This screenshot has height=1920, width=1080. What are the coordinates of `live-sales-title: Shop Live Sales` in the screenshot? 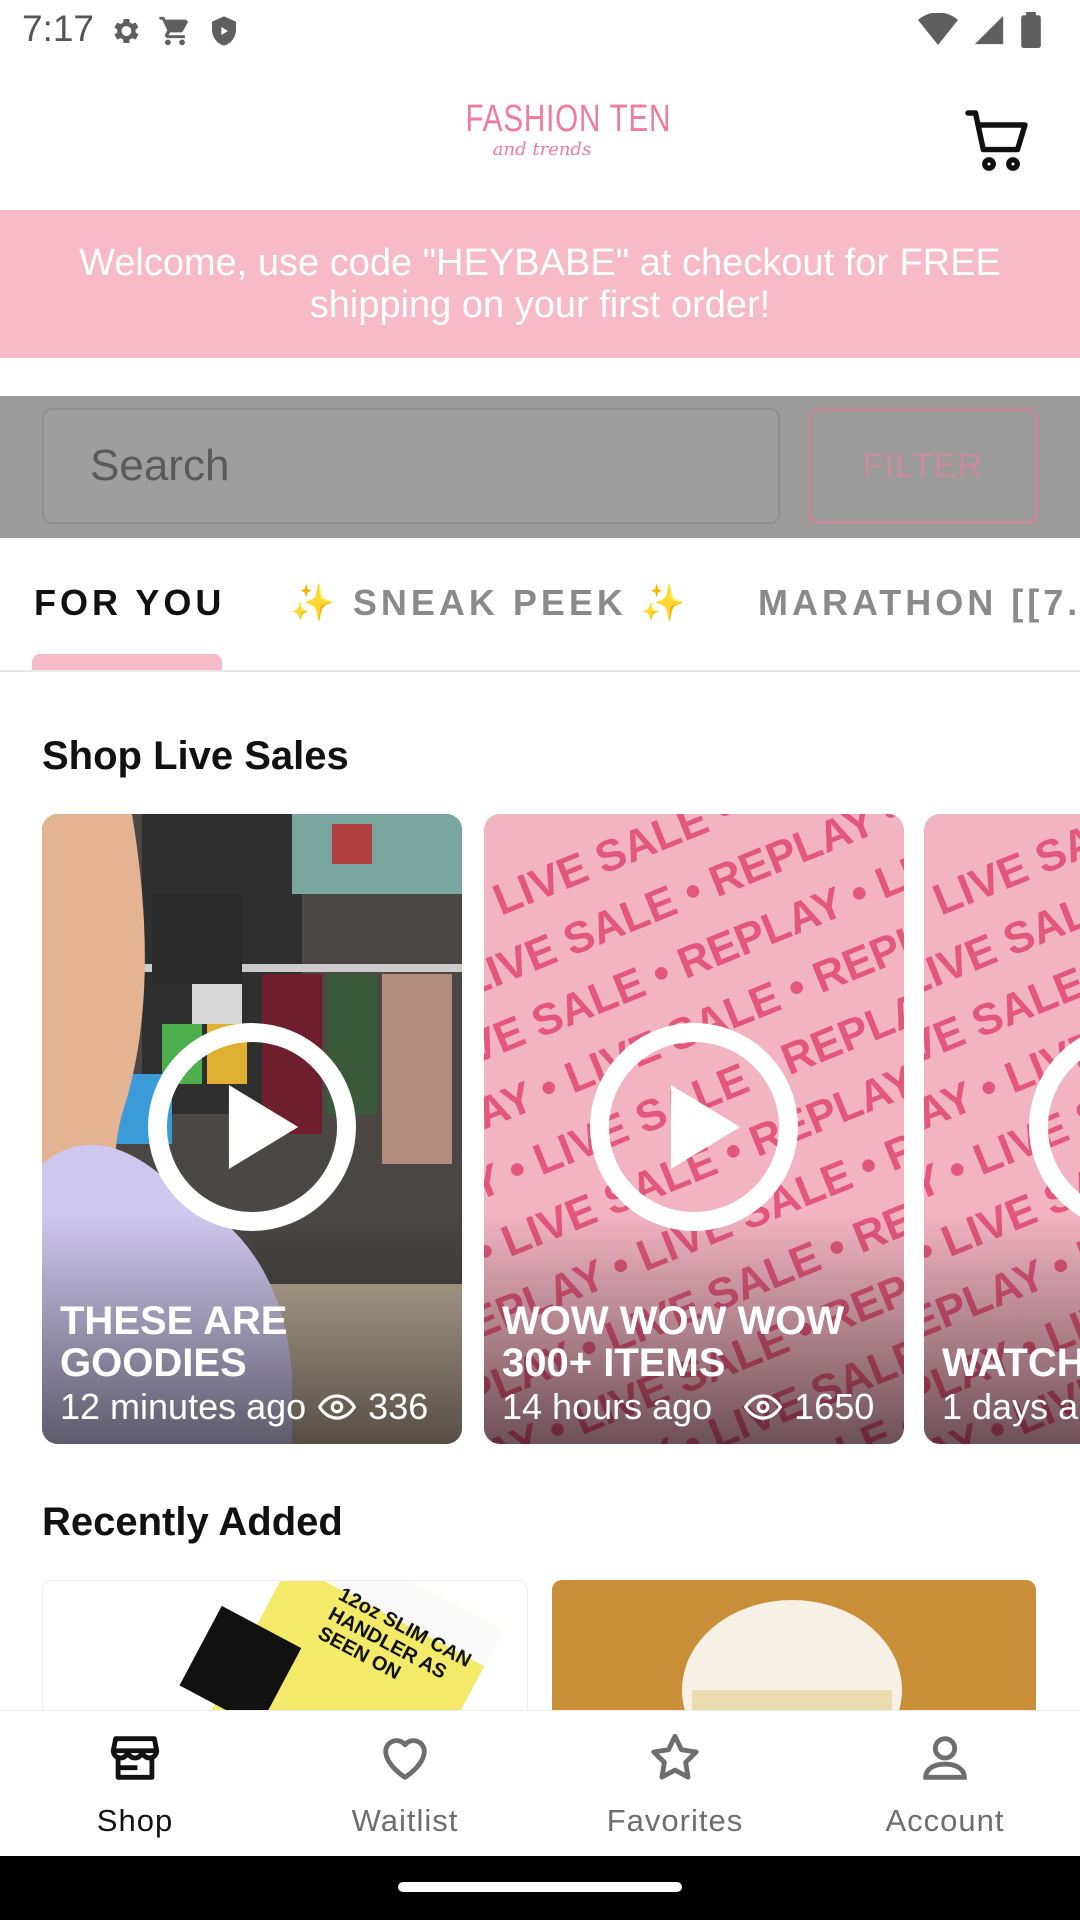 It's located at (195, 756).